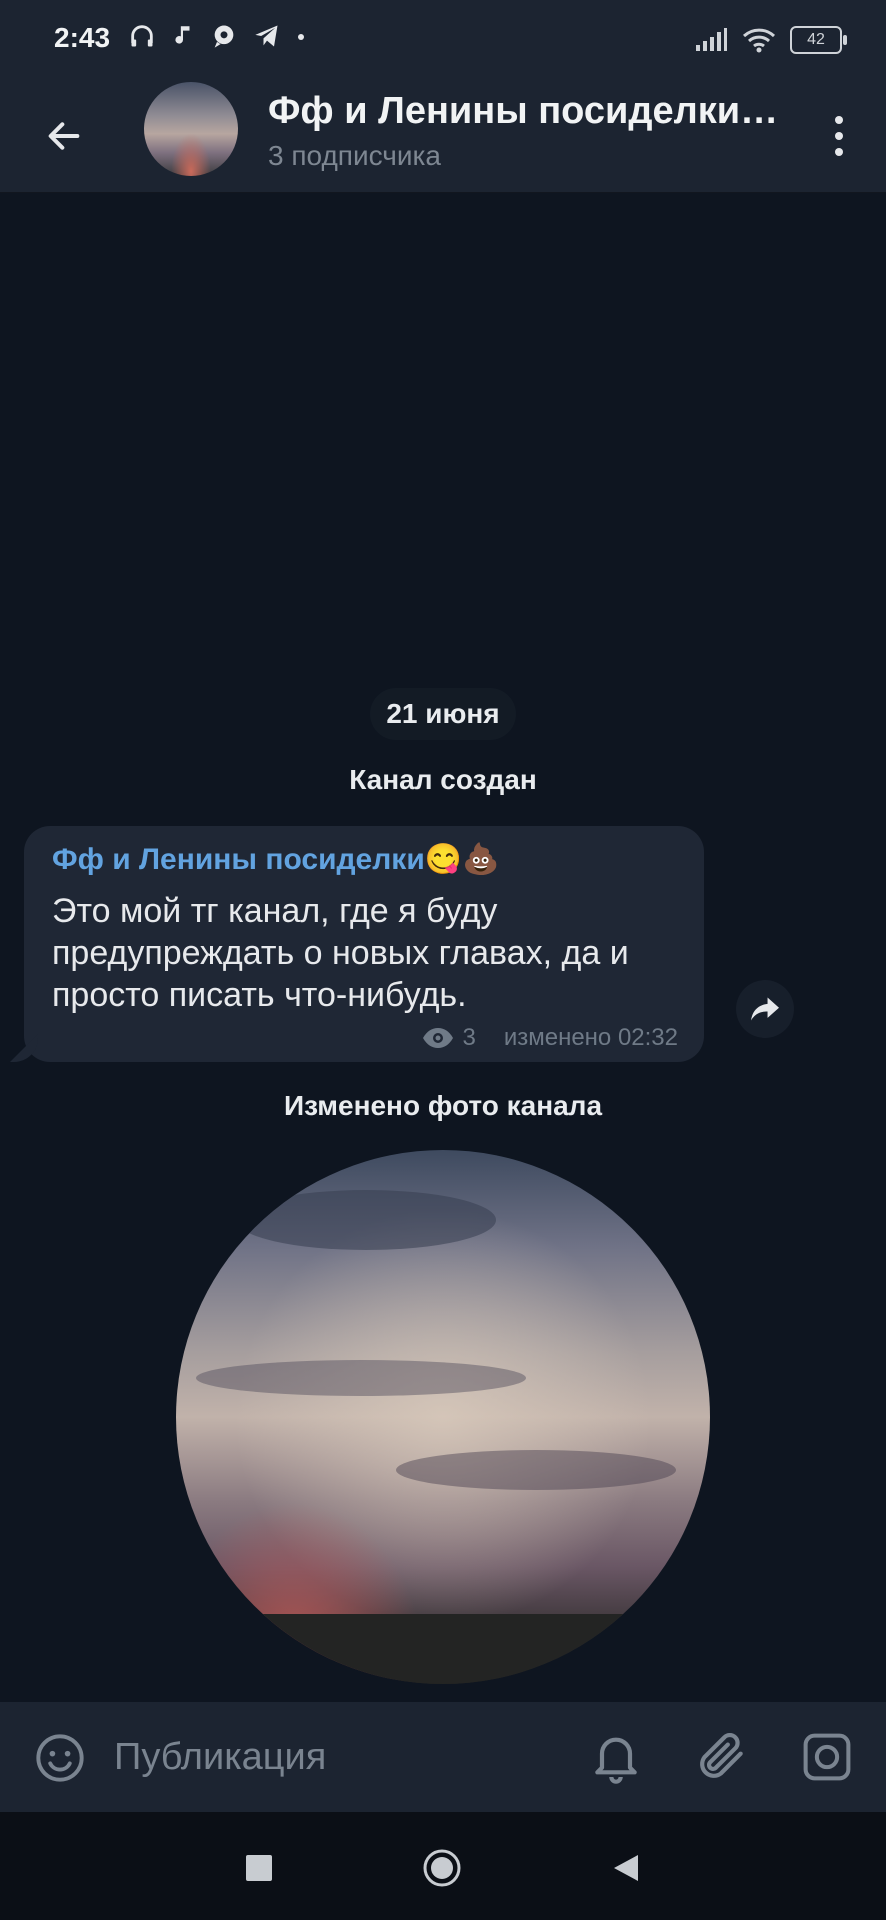  Describe the element at coordinates (827, 1757) in the screenshot. I see `camera-icon` at that location.